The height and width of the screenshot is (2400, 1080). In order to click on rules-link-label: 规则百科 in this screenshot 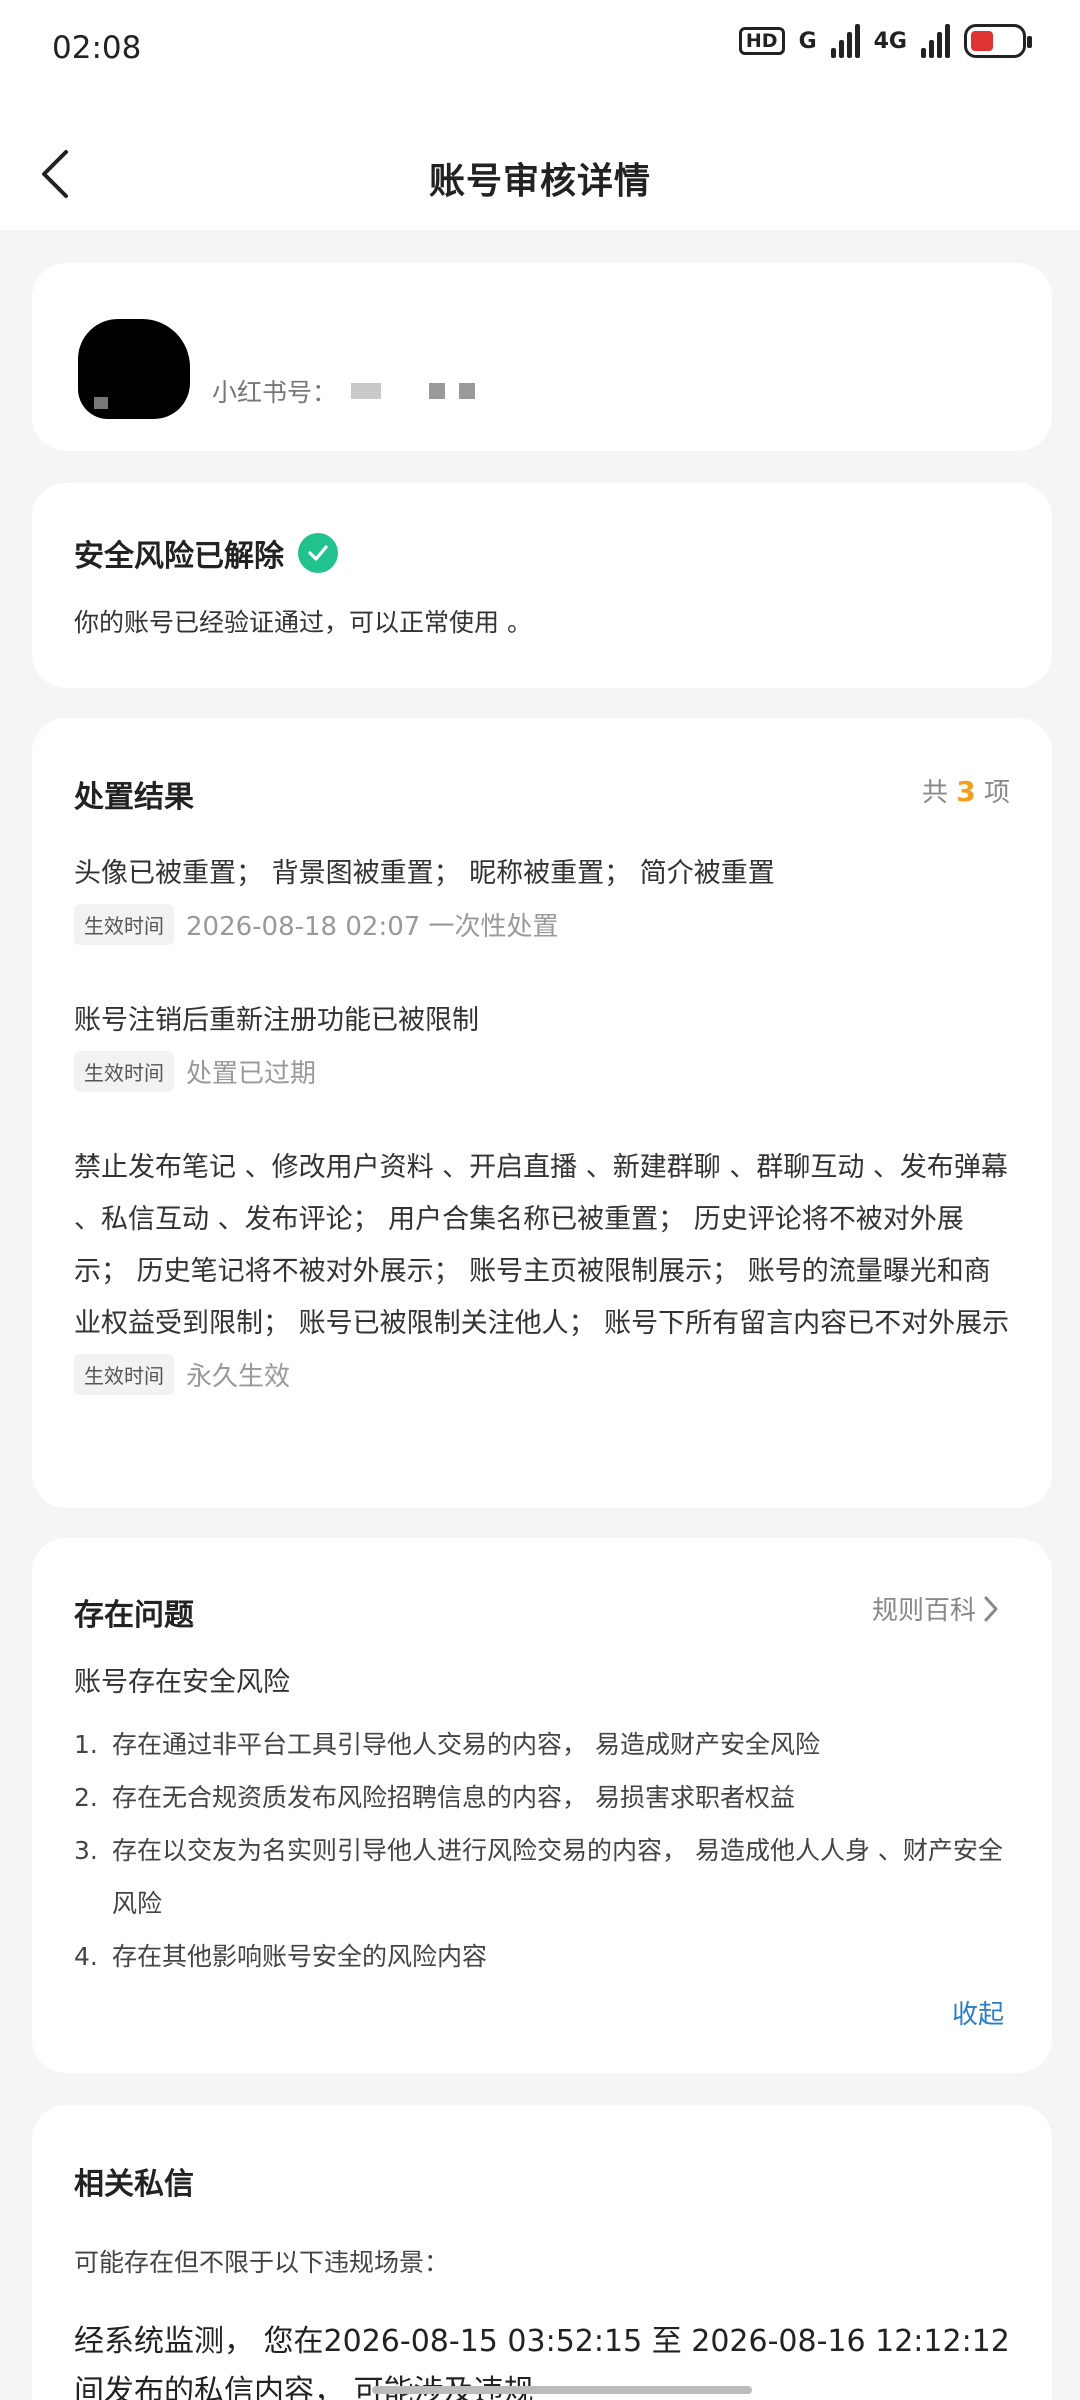, I will do `click(923, 1611)`.